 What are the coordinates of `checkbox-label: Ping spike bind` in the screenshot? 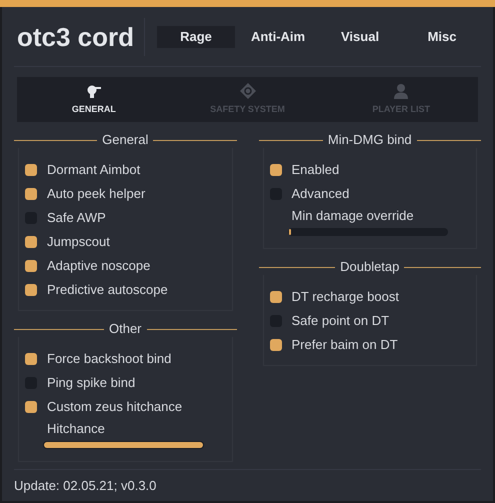 It's located at (91, 383).